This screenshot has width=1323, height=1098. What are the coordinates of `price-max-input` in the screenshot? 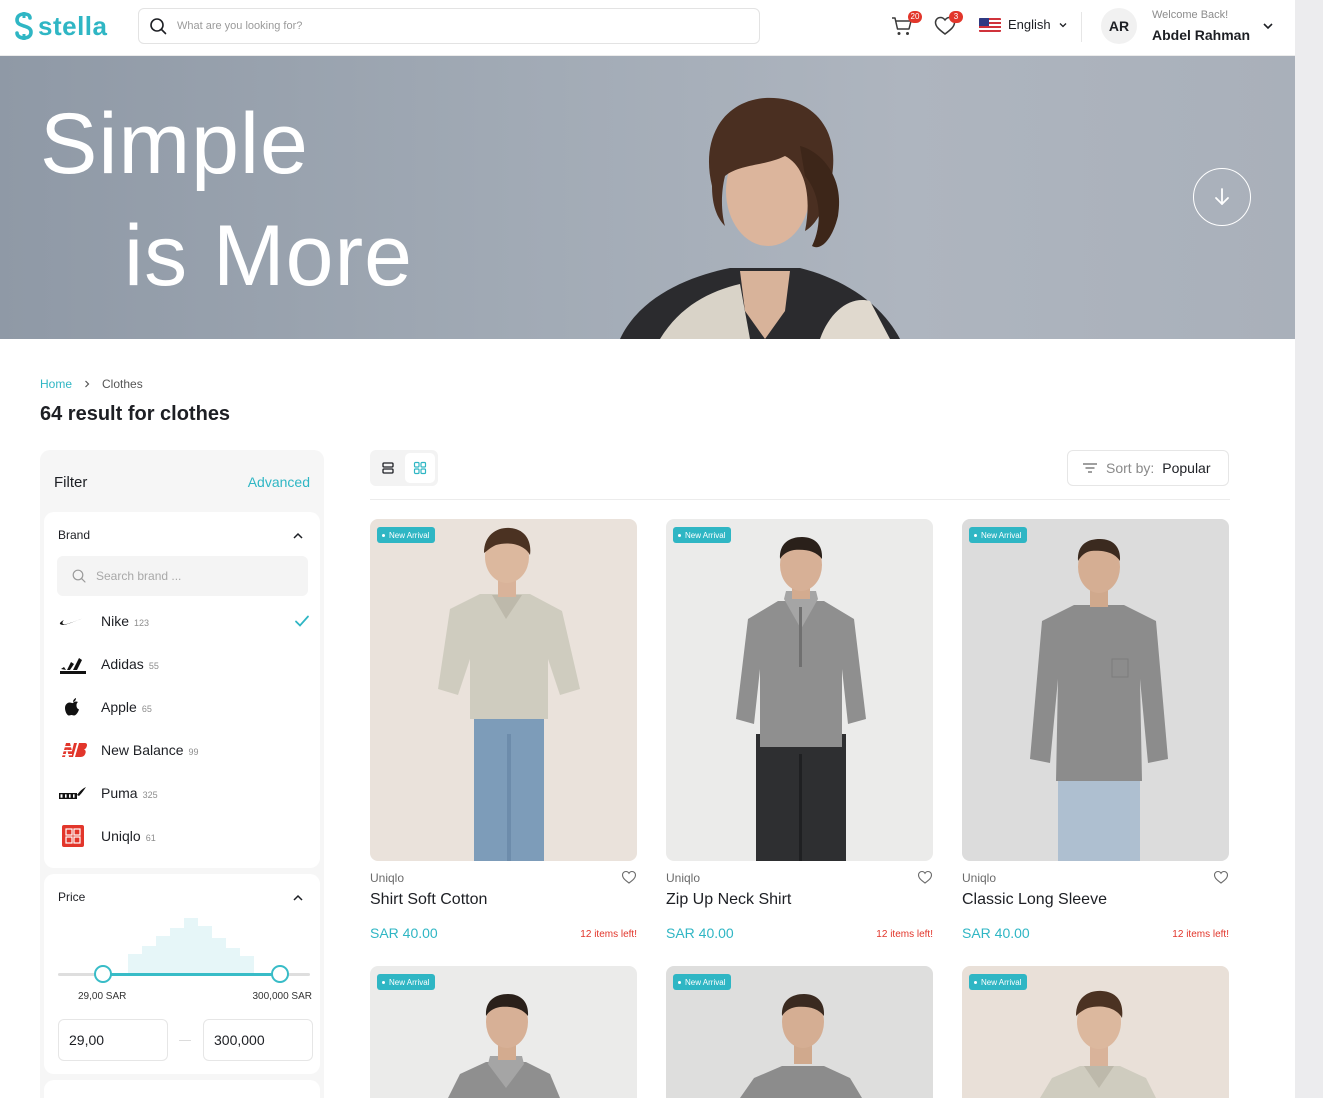 It's located at (258, 1040).